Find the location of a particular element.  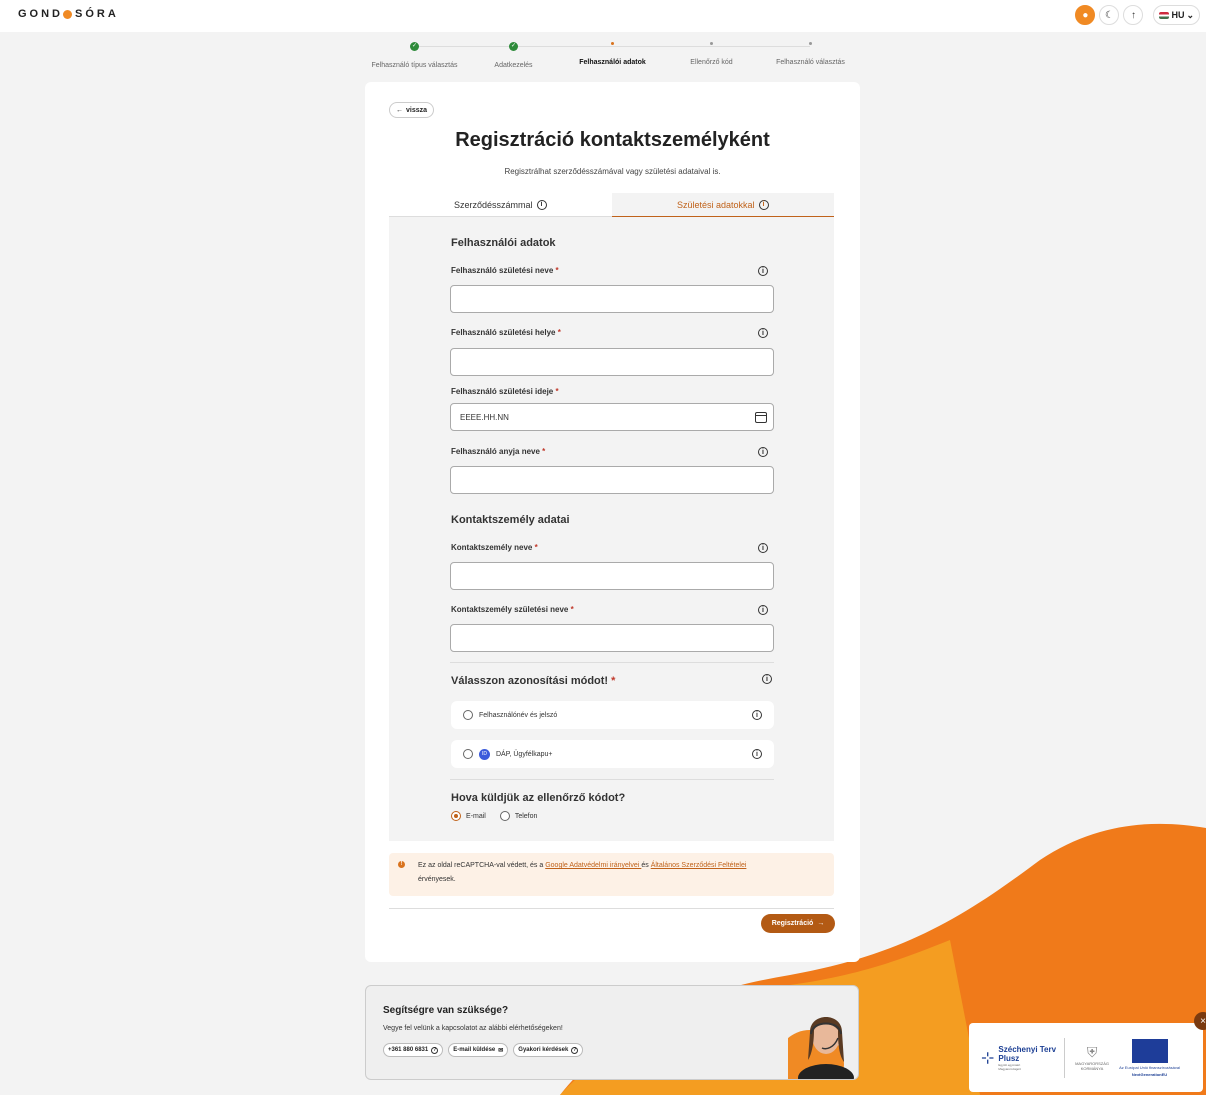

contact-name-label: Kontaktszemély neve * is located at coordinates (494, 547).